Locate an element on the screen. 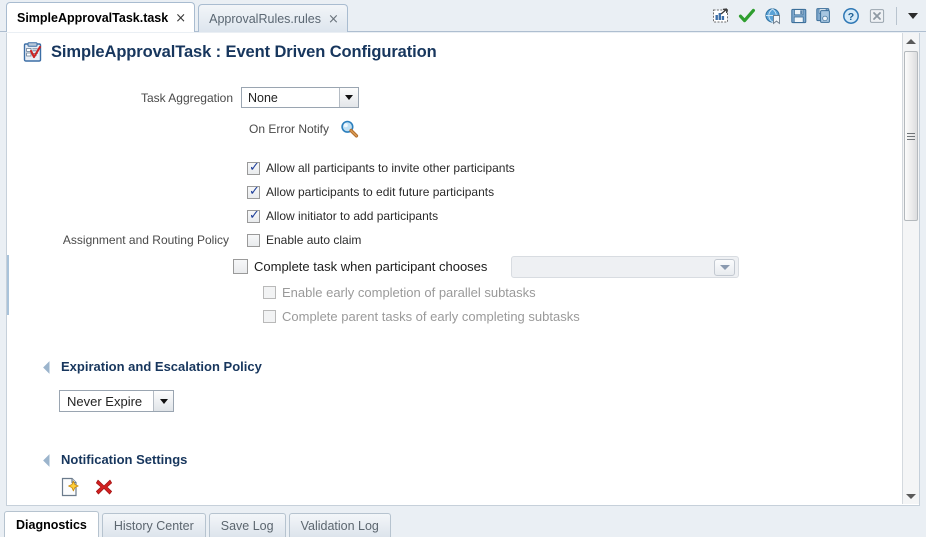  task-aggregation-row: Task Aggregation None is located at coordinates (183, 97).